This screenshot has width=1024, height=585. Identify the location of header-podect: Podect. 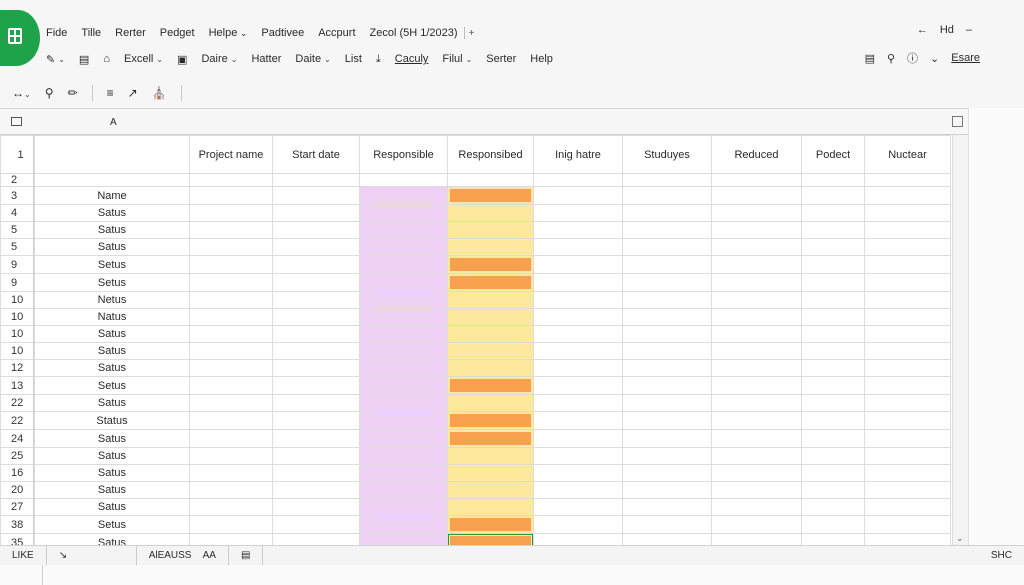
(833, 154).